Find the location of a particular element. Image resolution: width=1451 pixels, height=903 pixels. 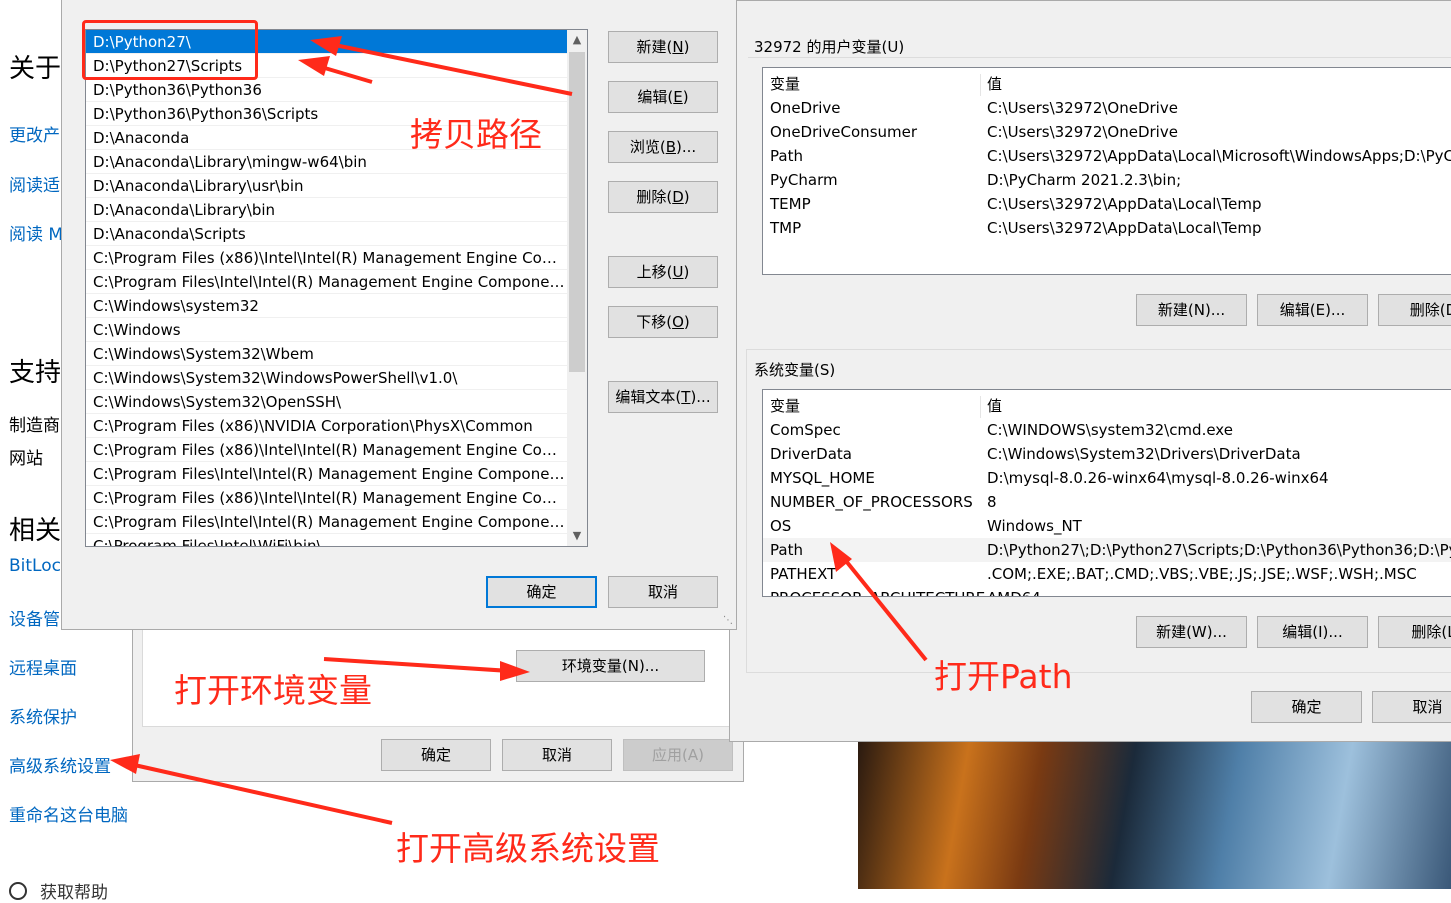

annotation-open-env: 打开环境变量 is located at coordinates (273, 690).